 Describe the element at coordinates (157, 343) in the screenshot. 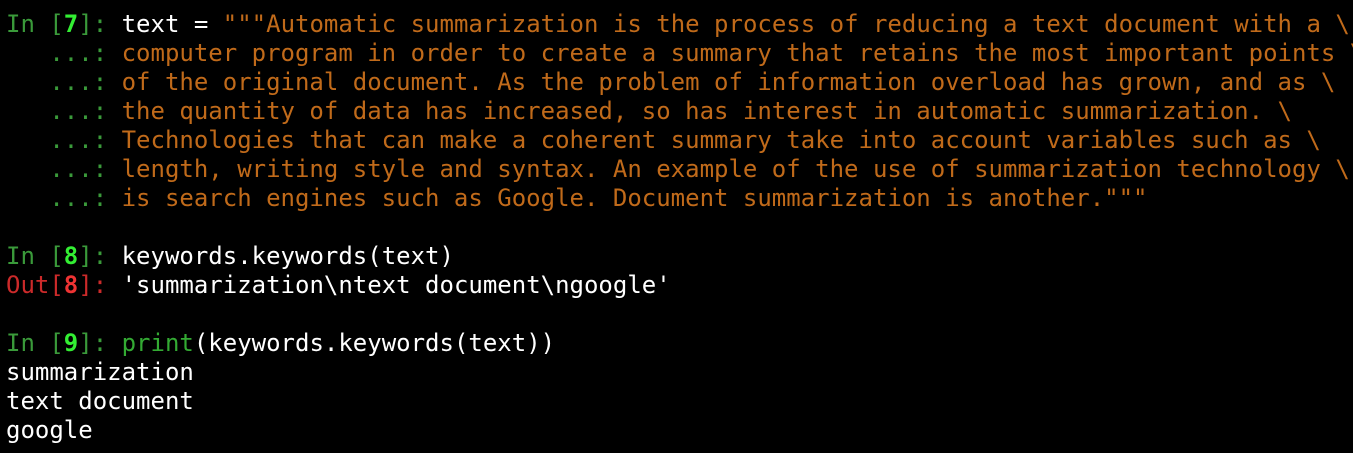

I see `builtin-print: print` at that location.